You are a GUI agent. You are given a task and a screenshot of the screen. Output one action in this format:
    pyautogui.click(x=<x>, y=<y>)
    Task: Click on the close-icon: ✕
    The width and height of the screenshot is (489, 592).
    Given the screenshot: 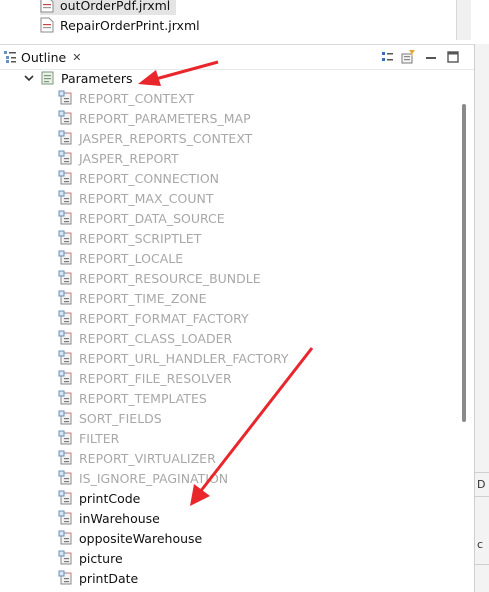 What is the action you would take?
    pyautogui.click(x=76, y=57)
    